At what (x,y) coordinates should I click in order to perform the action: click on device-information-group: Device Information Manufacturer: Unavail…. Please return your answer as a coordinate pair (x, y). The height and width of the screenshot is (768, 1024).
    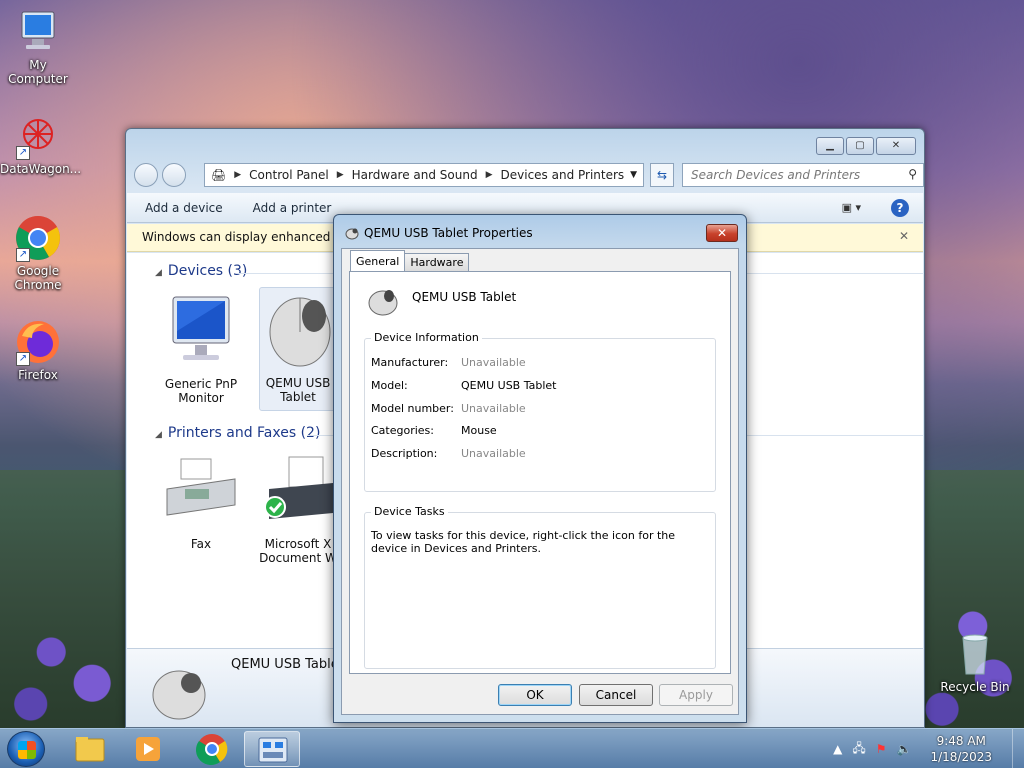
    Looking at the image, I should click on (540, 411).